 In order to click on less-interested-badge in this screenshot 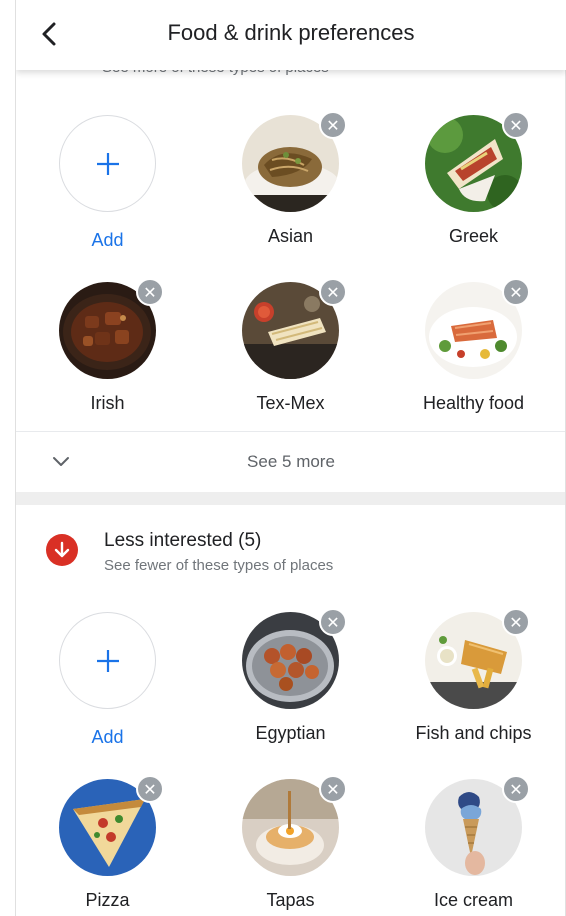, I will do `click(62, 550)`.